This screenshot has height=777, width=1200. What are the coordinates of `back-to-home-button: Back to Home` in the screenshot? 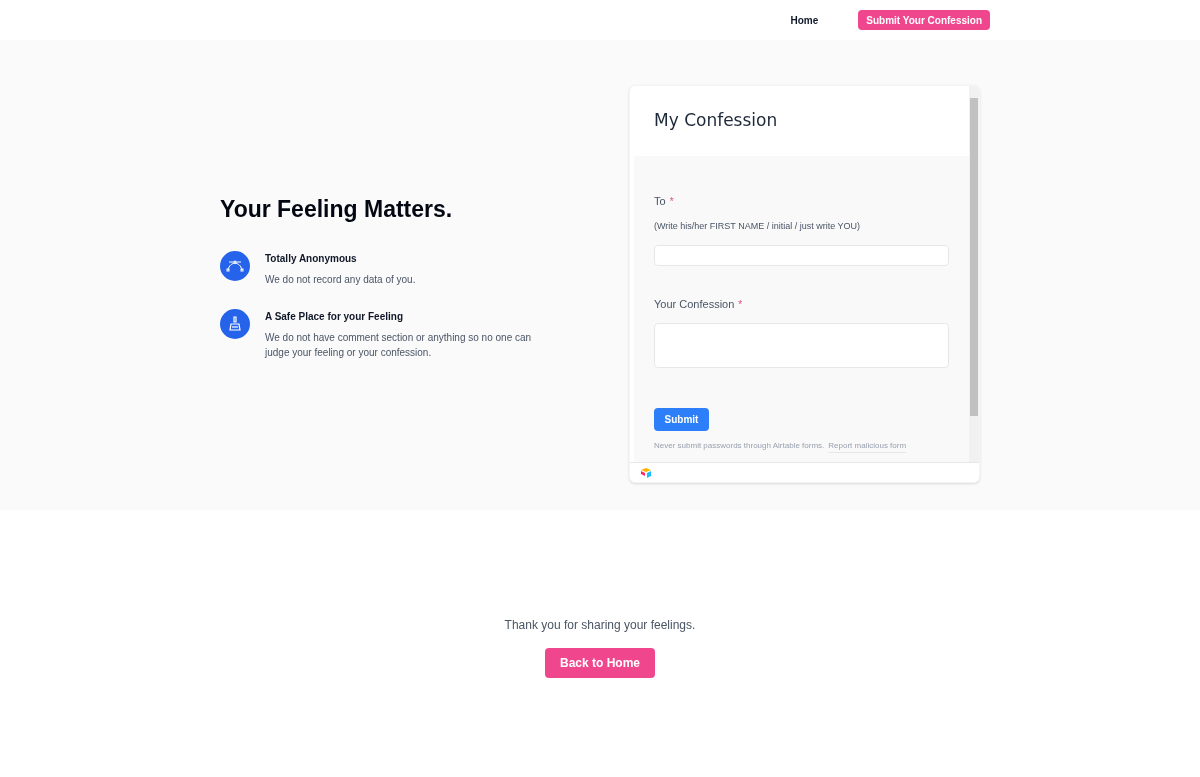 It's located at (600, 663).